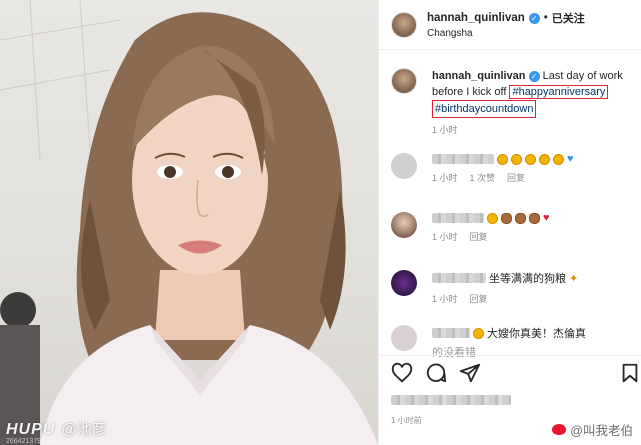 The image size is (641, 445). I want to click on comment-text: 大嫂你真美！杰倫真, so click(536, 334).